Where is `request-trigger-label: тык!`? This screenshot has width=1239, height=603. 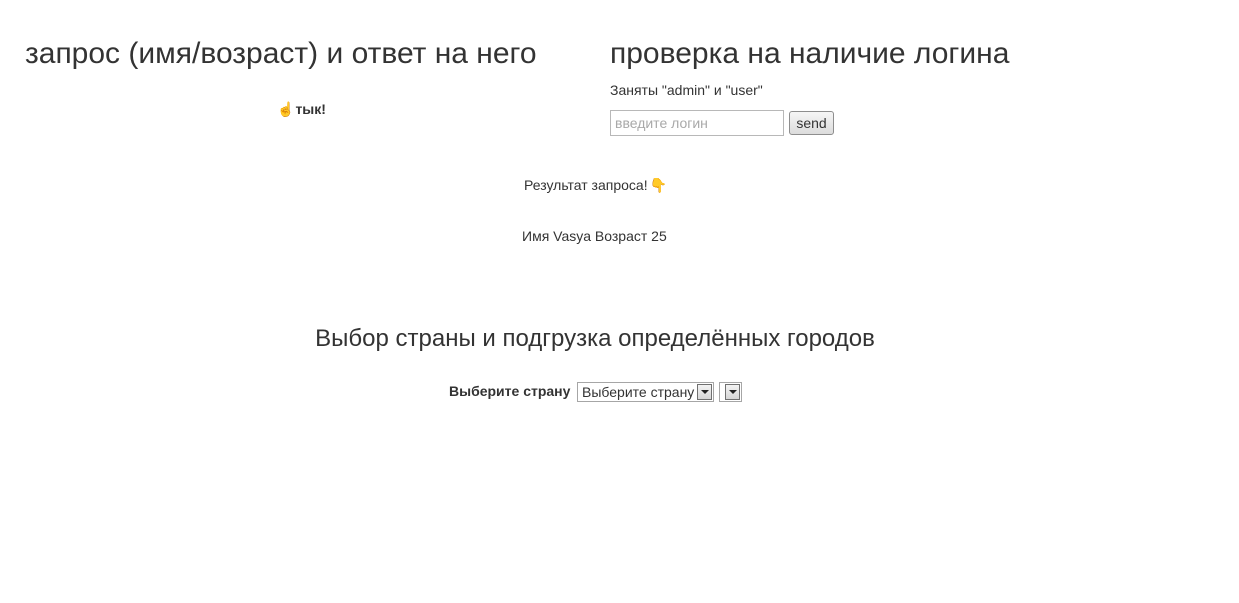 request-trigger-label: тык! is located at coordinates (310, 109).